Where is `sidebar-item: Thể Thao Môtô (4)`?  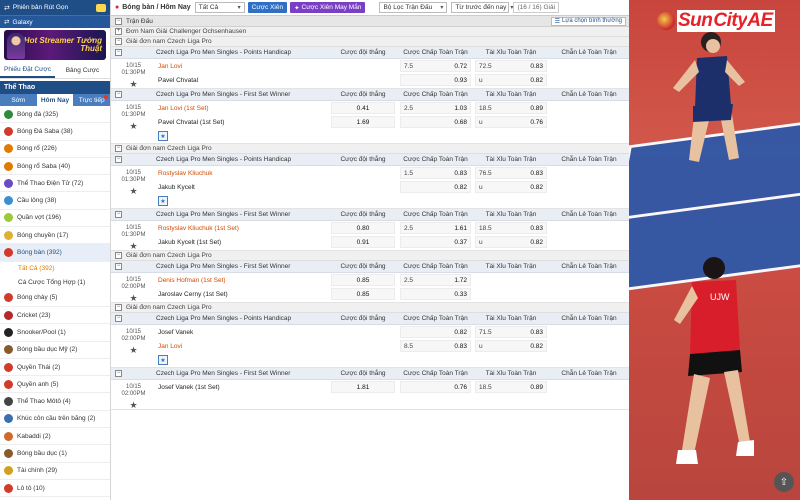
sidebar-item: Thể Thao Môtô (4) is located at coordinates (55, 402).